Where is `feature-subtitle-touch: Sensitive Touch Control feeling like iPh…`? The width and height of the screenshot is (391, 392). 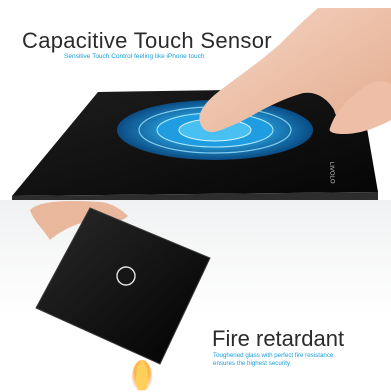 feature-subtitle-touch: Sensitive Touch Control feeling like iPh… is located at coordinates (134, 56).